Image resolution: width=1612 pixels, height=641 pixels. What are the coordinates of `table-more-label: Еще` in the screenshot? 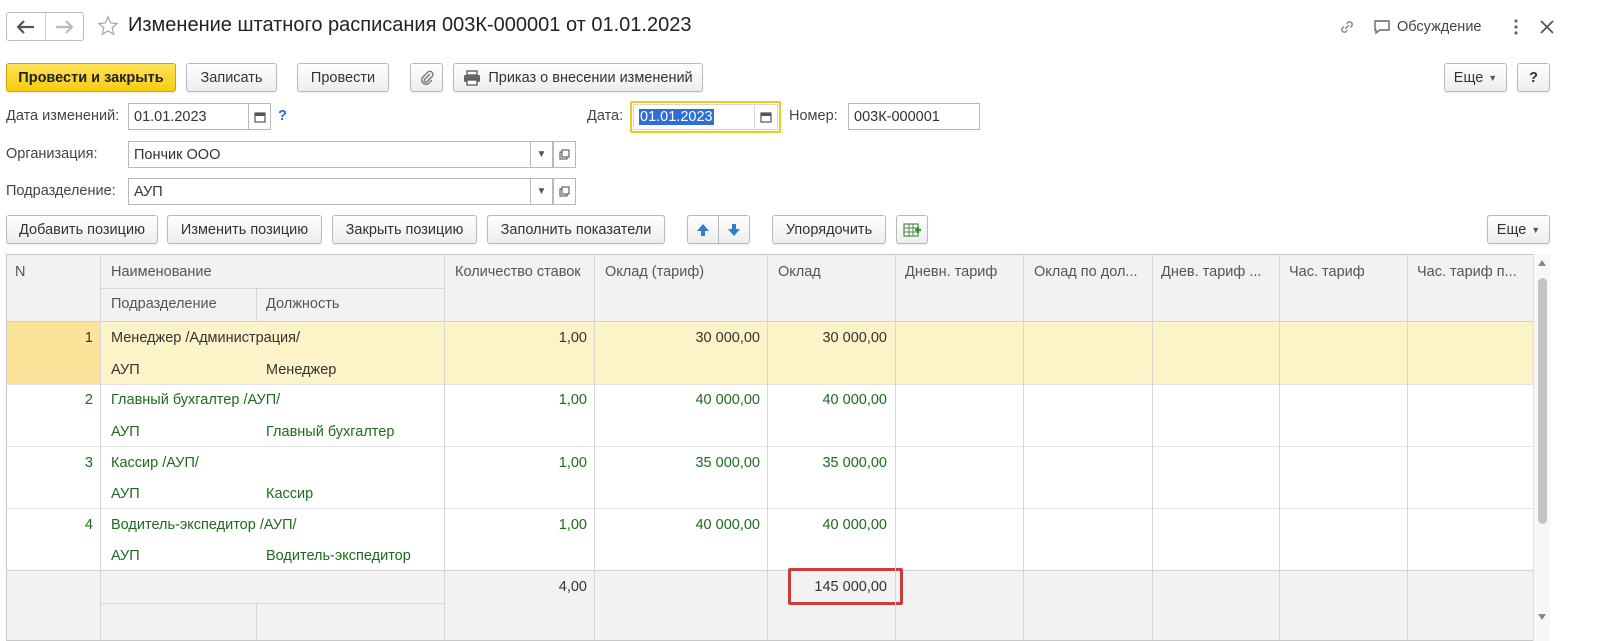 It's located at (1511, 229).